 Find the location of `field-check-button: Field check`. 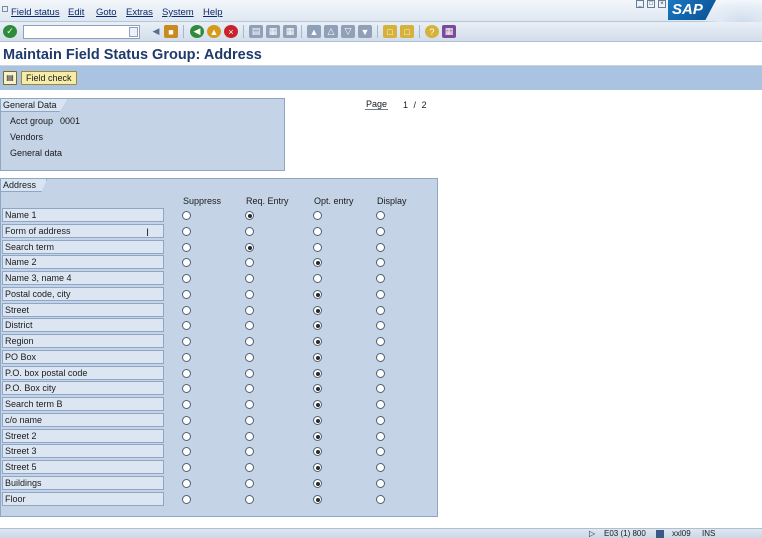

field-check-button: Field check is located at coordinates (49, 78).